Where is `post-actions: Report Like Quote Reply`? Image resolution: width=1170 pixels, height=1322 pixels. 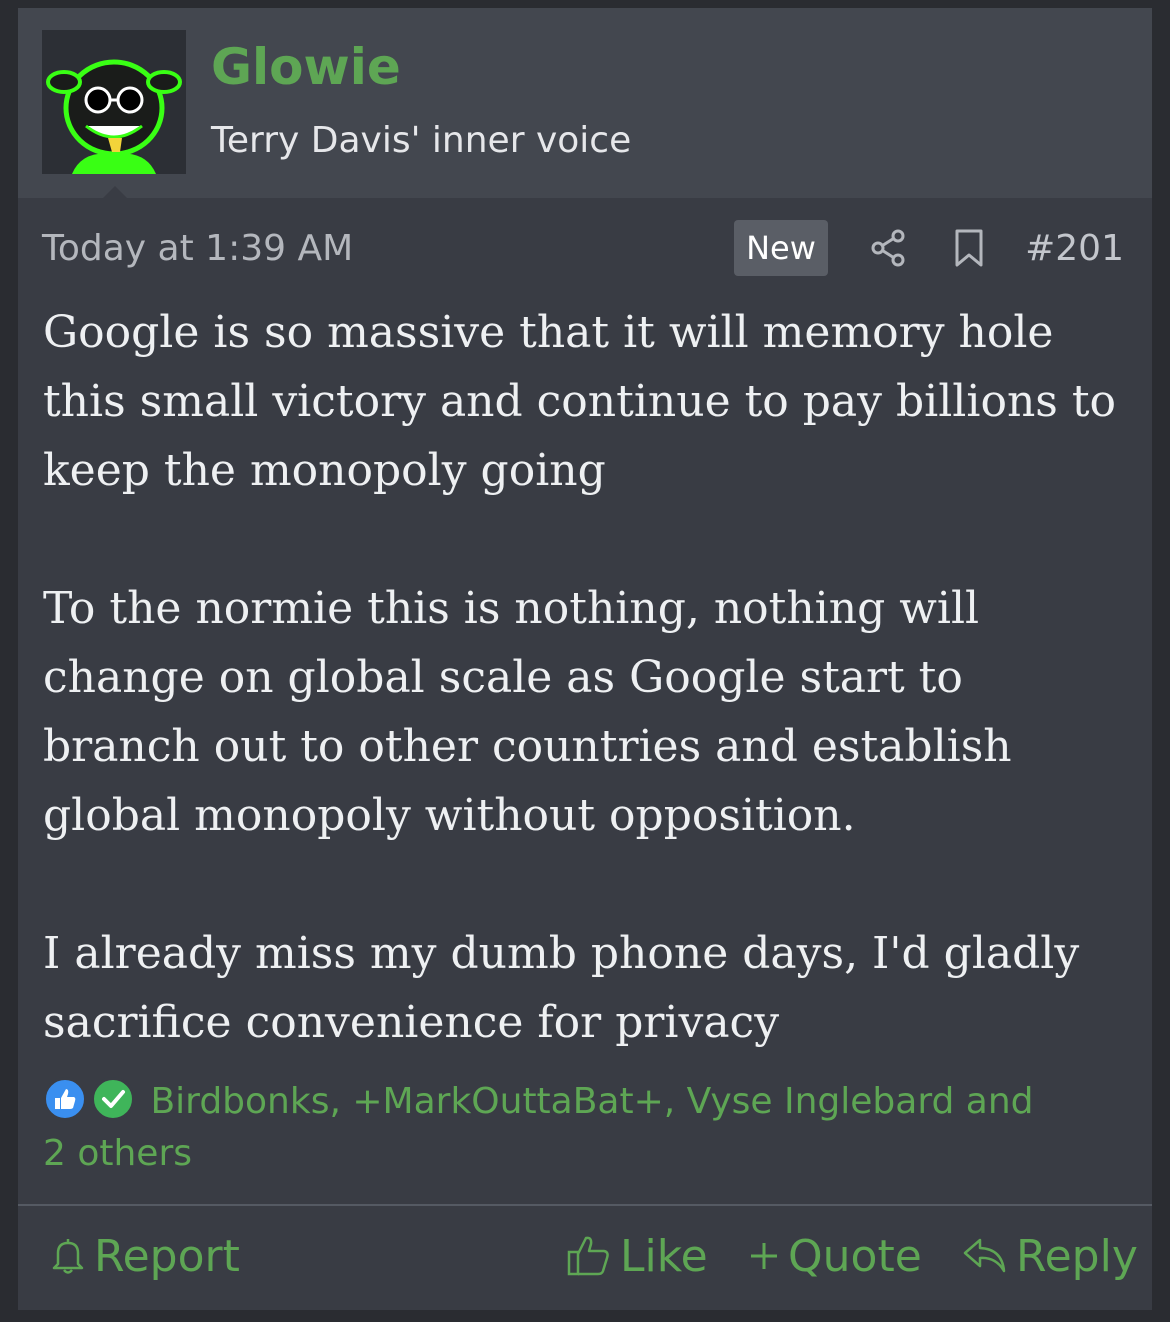
post-actions: Report Like Quote Reply is located at coordinates (585, 1258).